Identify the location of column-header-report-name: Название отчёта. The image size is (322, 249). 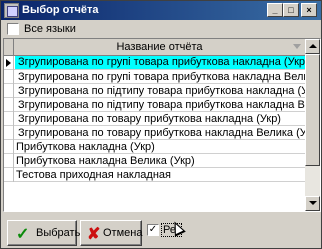
(159, 47).